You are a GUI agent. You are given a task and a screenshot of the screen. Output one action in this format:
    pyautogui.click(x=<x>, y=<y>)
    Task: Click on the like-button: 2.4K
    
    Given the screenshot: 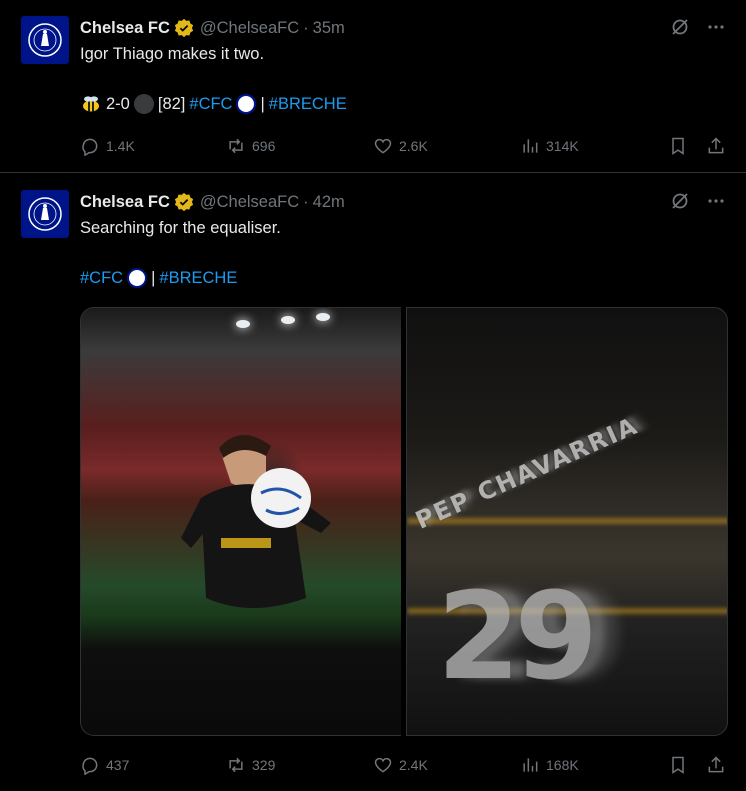 What is the action you would take?
    pyautogui.click(x=400, y=765)
    